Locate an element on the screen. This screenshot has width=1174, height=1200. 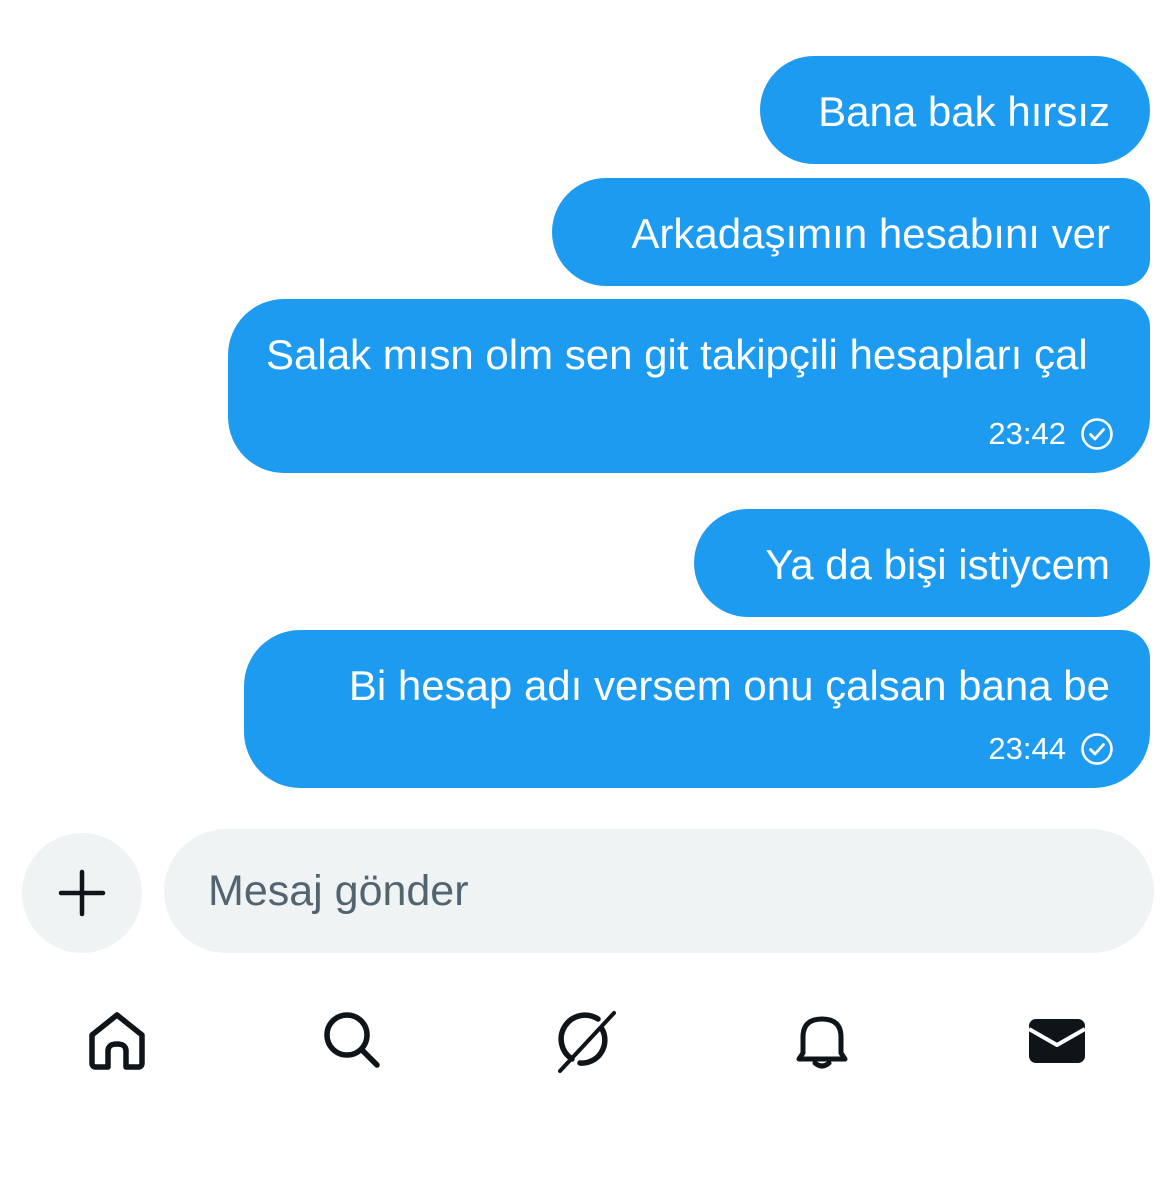
message-composer is located at coordinates (587, 891).